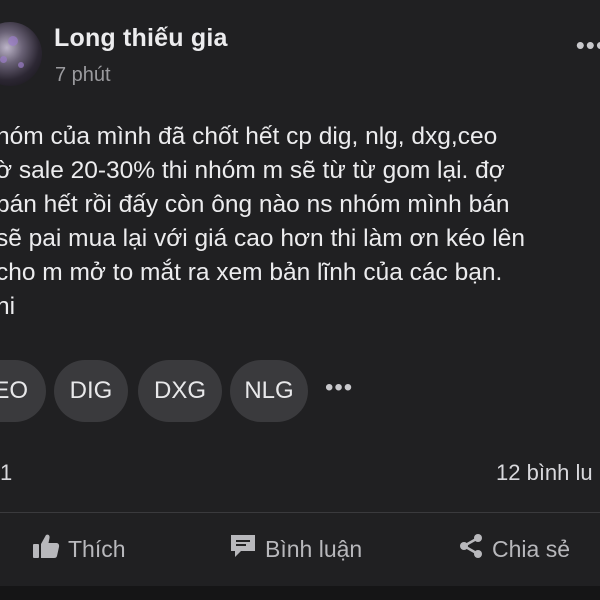  I want to click on like-label: Thích, so click(97, 548).